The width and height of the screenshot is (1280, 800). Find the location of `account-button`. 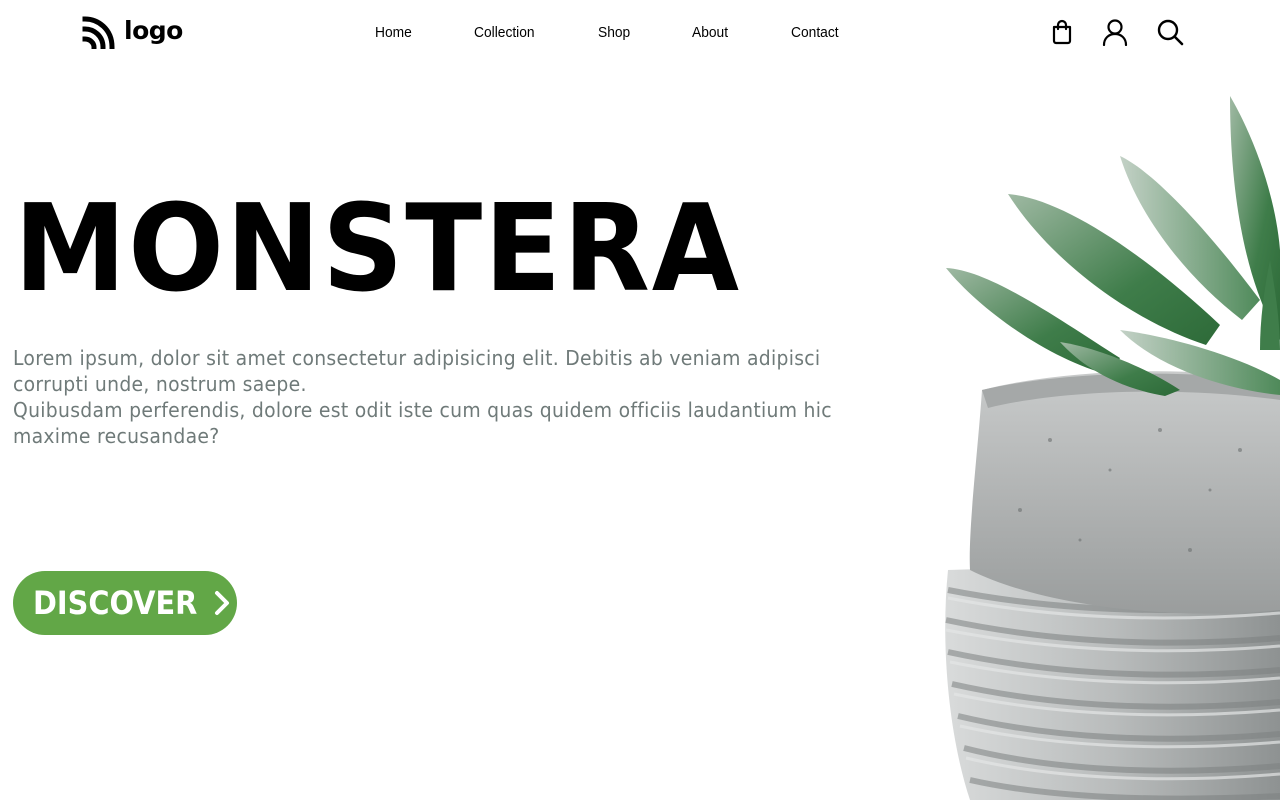

account-button is located at coordinates (1115, 32).